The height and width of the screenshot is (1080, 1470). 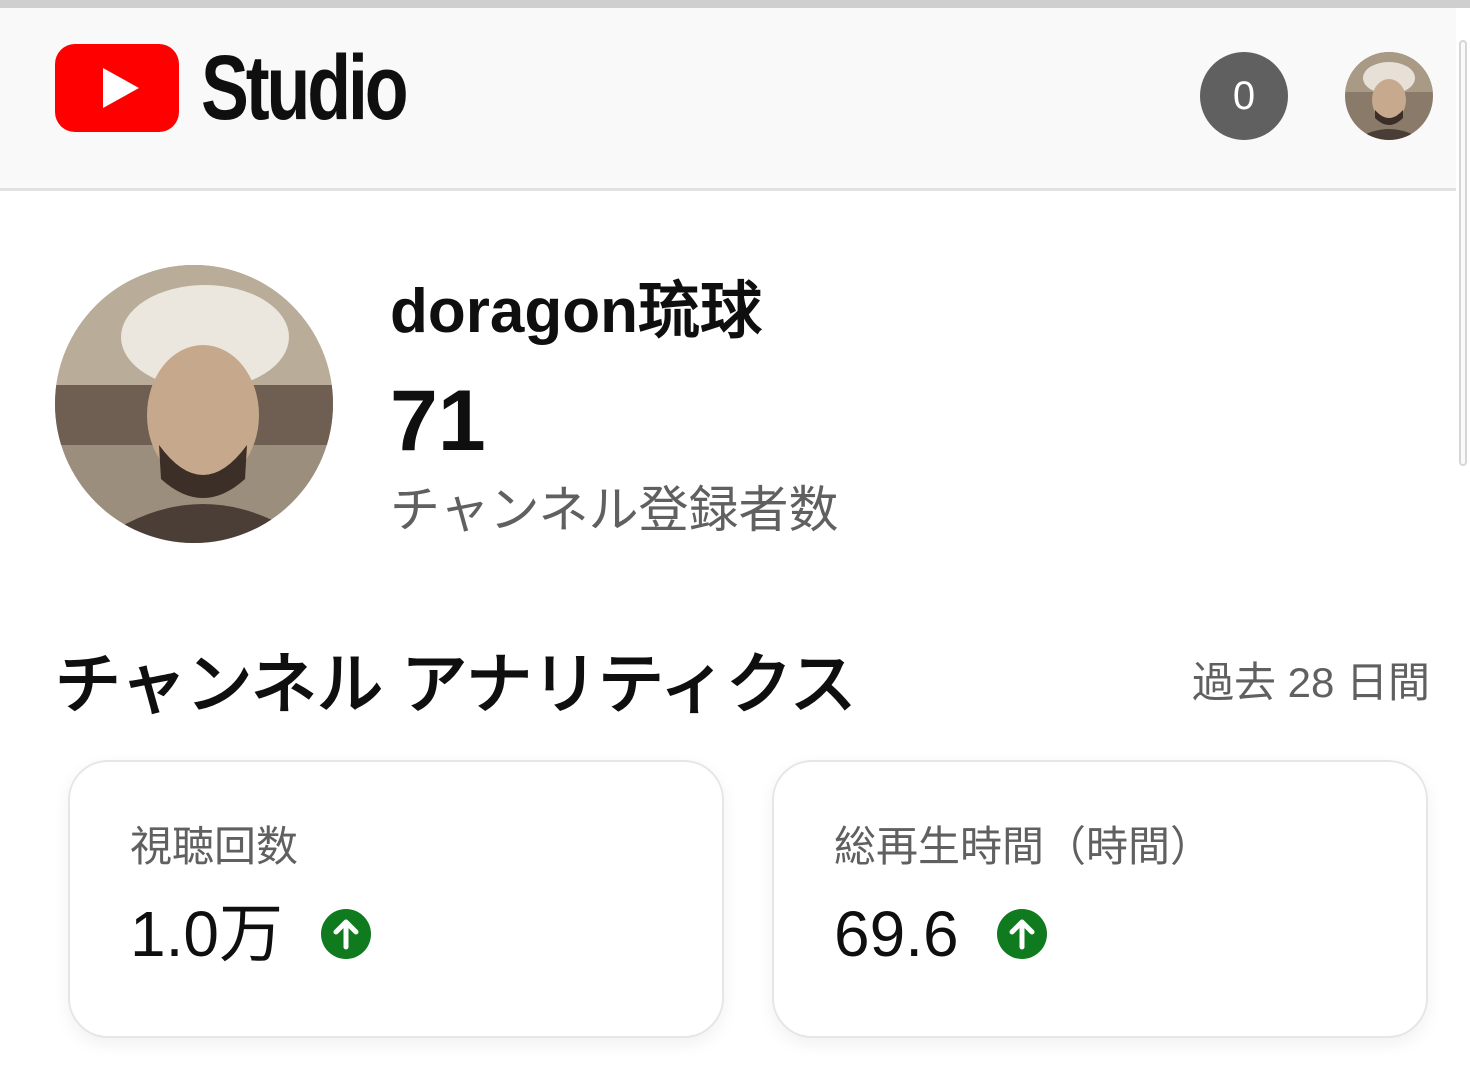 I want to click on channel-avatar, so click(x=194, y=404).